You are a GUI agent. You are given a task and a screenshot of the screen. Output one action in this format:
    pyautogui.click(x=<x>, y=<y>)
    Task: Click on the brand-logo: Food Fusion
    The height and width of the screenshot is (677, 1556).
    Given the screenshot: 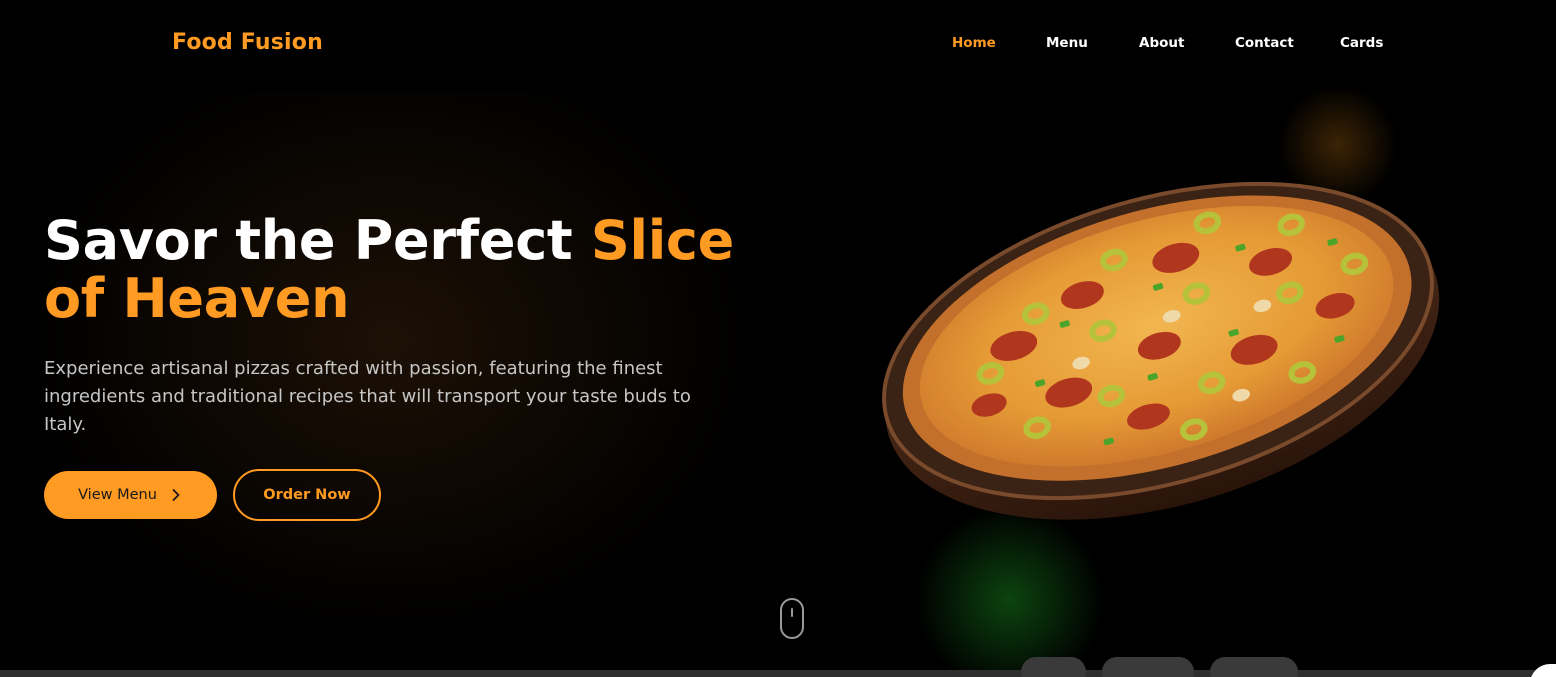 What is the action you would take?
    pyautogui.click(x=247, y=42)
    